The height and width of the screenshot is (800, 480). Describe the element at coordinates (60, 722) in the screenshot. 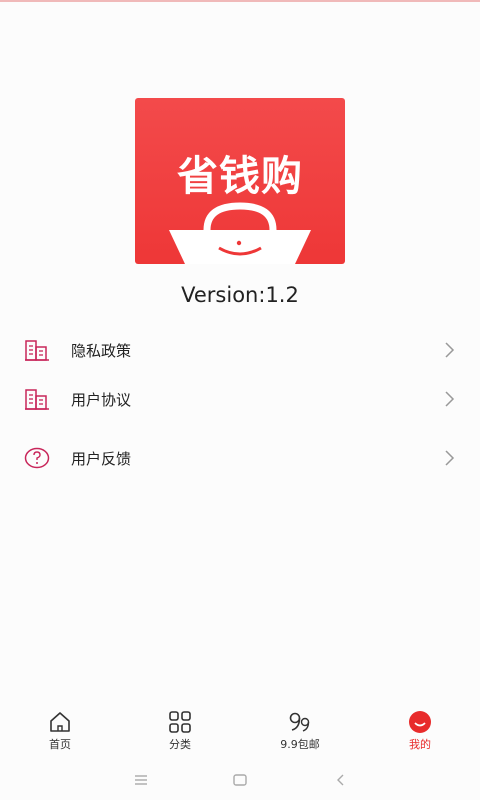

I see `home-icon` at that location.